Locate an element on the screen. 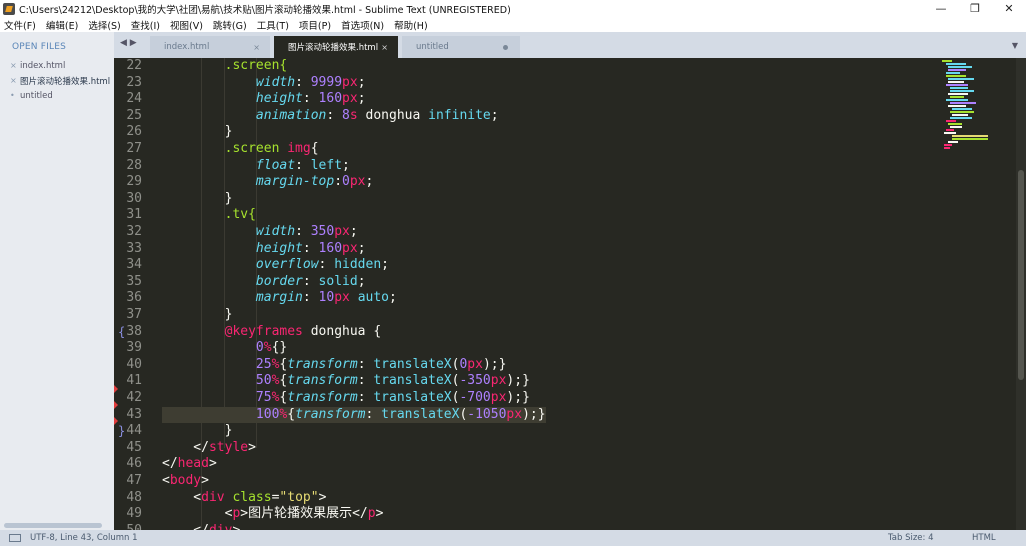 Image resolution: width=1026 pixels, height=546 pixels. menu-file: 文件(F) is located at coordinates (20, 25).